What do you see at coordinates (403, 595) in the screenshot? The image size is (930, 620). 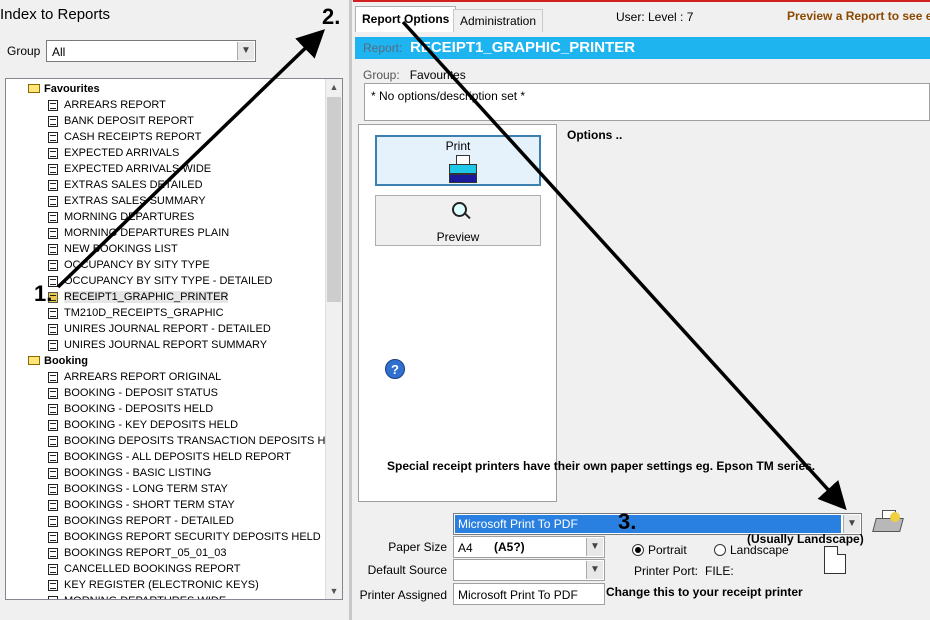 I see `printer-assigned-label: Printer Assigned` at bounding box center [403, 595].